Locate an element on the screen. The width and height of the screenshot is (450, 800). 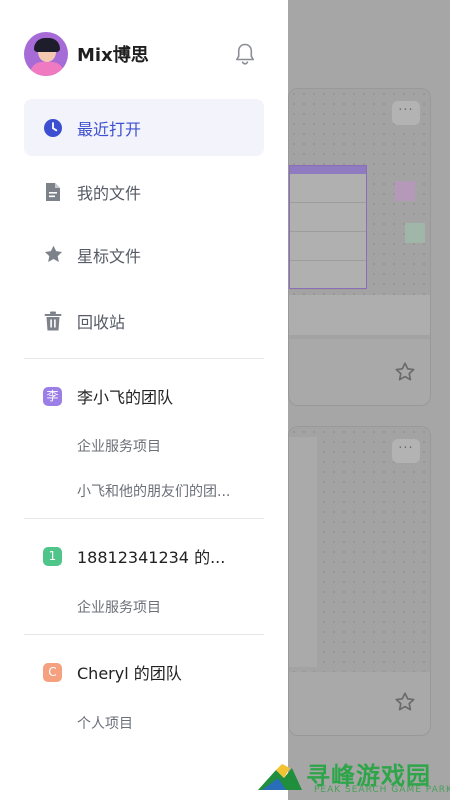
mountain-logo-icon is located at coordinates (280, 777).